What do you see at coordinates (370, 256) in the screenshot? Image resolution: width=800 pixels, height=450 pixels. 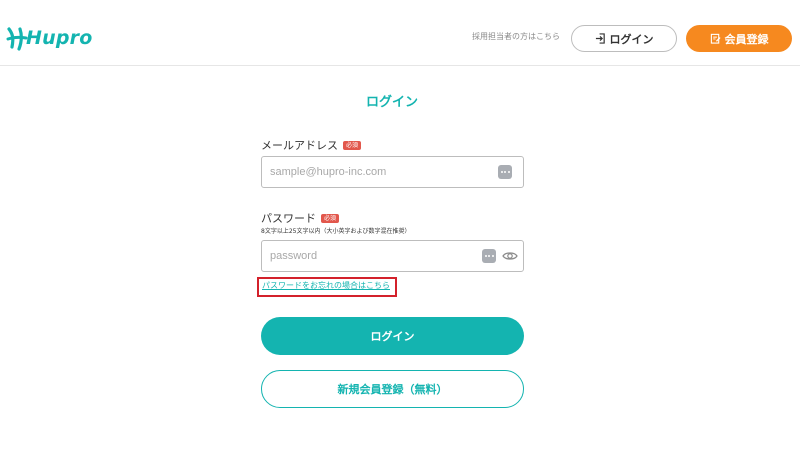 I see `password-input` at bounding box center [370, 256].